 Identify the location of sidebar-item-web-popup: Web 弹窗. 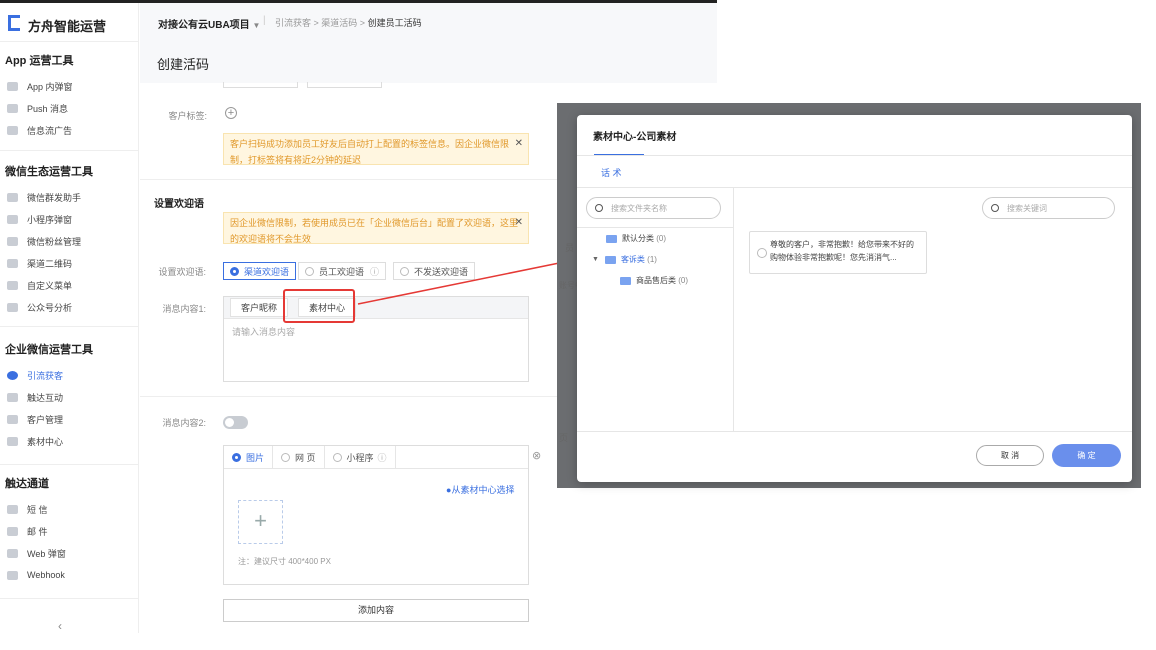
(71, 553).